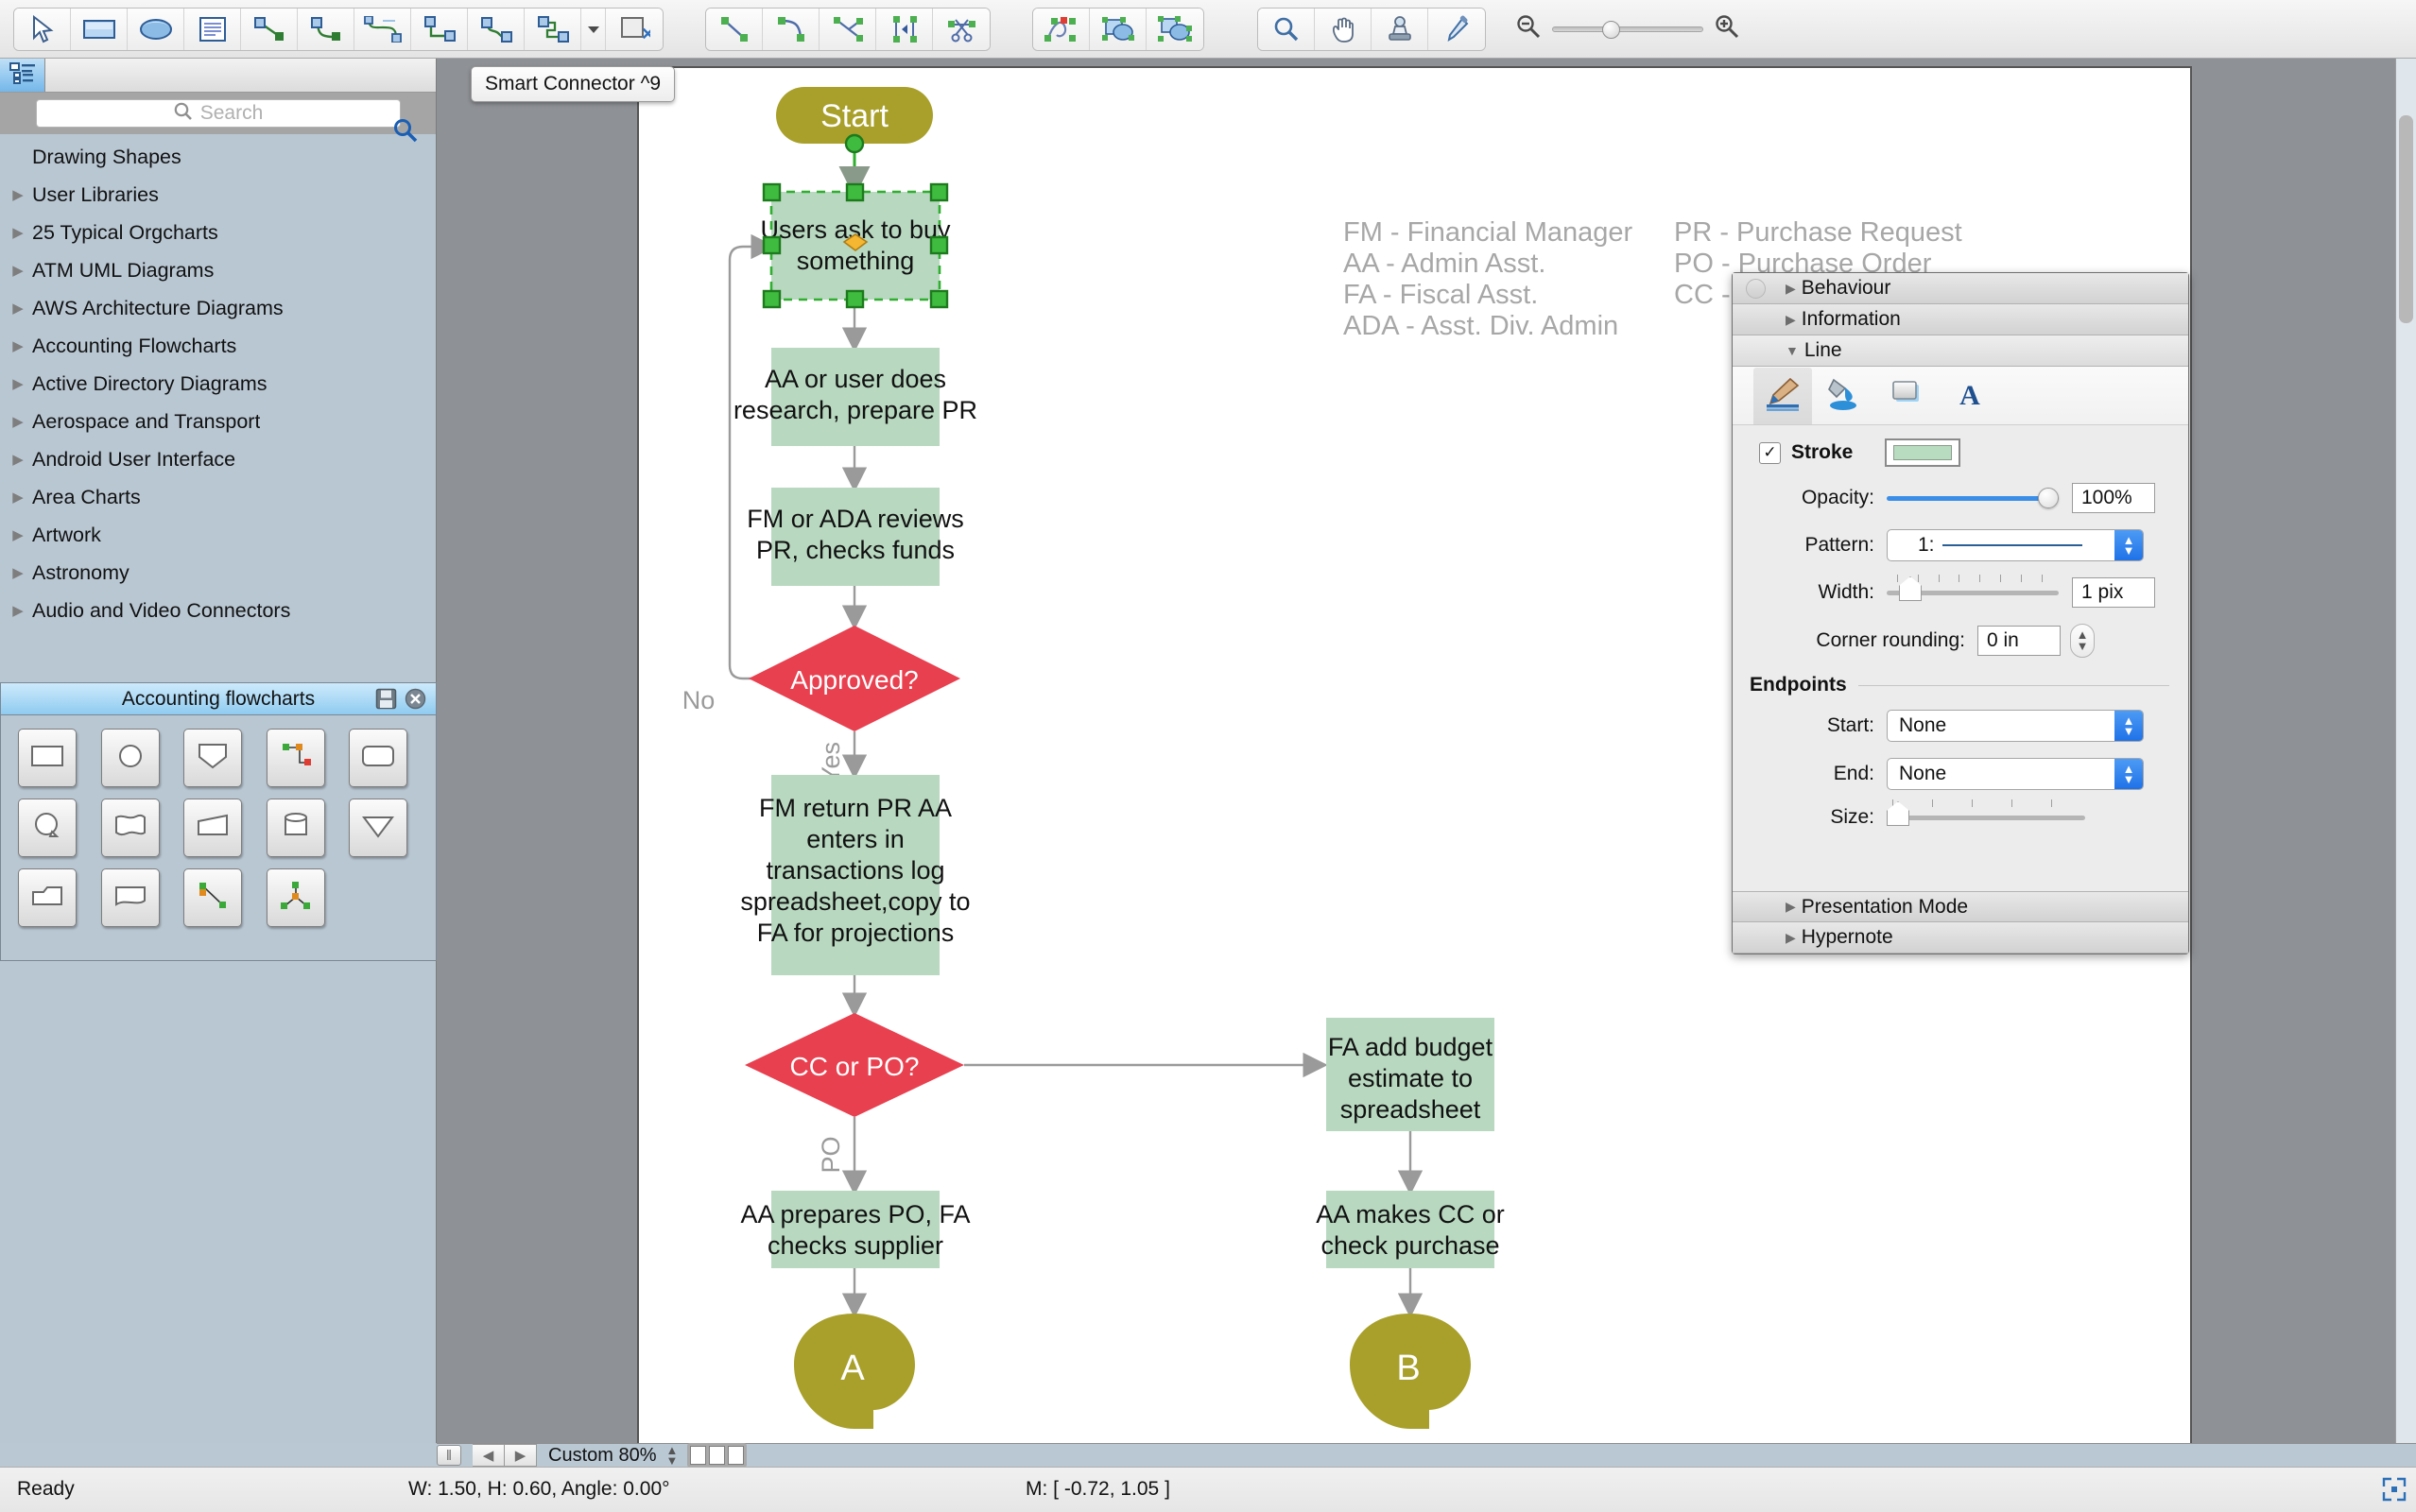  I want to click on stencil-shape-trapezoid-right, so click(213, 828).